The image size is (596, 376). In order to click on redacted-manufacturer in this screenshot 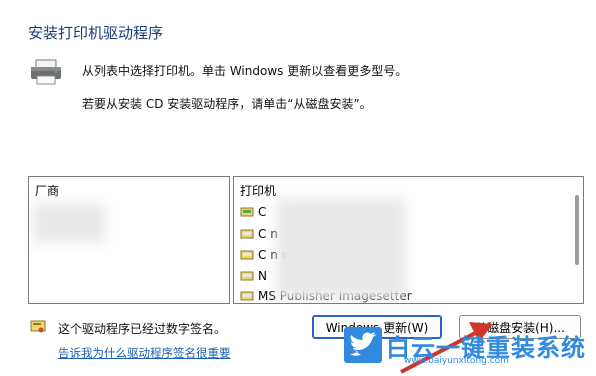, I will do `click(69, 223)`.